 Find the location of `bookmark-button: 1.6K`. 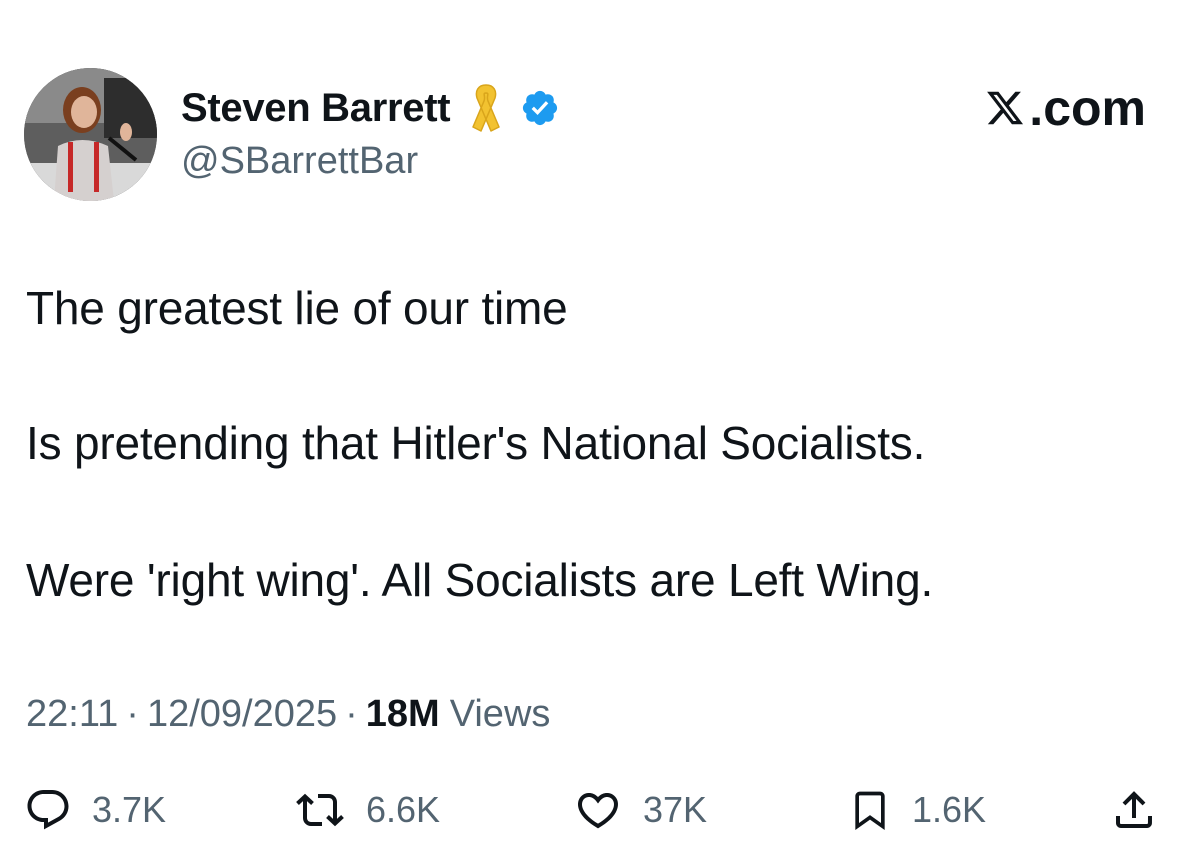

bookmark-button: 1.6K is located at coordinates (917, 810).